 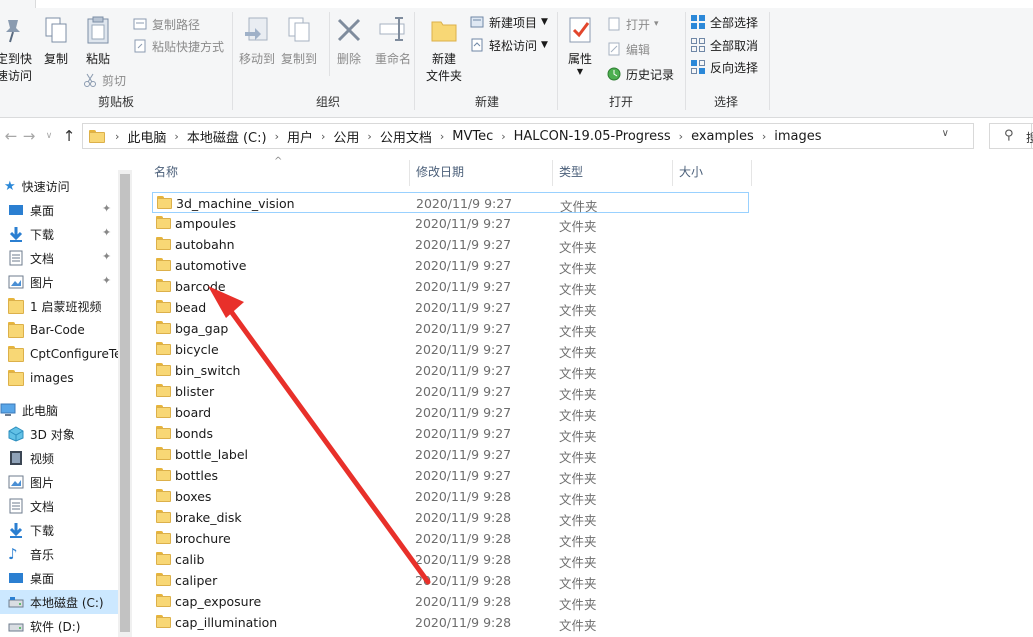 I want to click on breadcrumb-local-disk: 本地磁盘 (C:), so click(x=227, y=136).